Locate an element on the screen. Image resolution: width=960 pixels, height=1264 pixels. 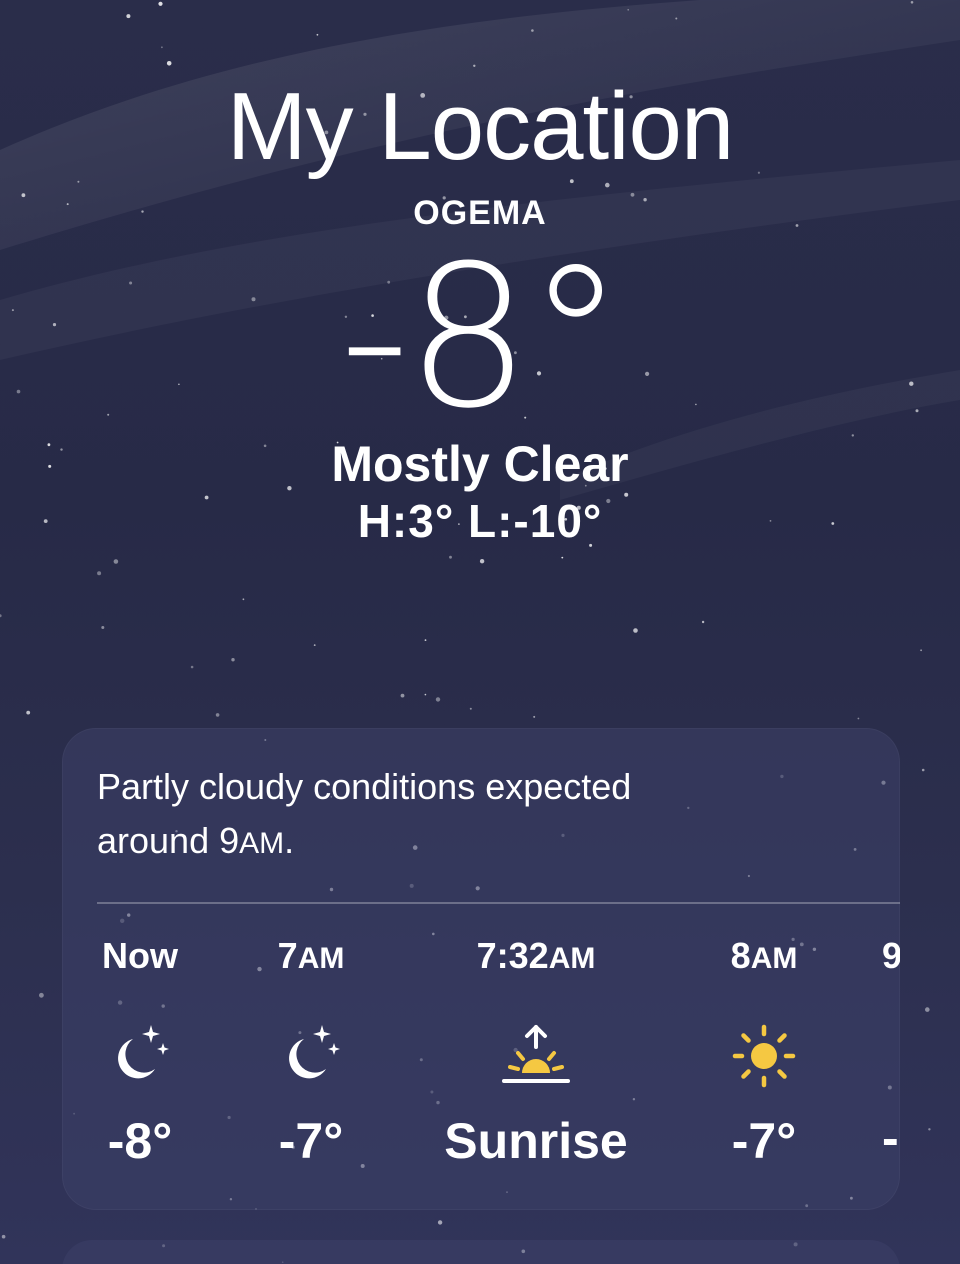
hour-time: 7AM is located at coordinates (311, 955).